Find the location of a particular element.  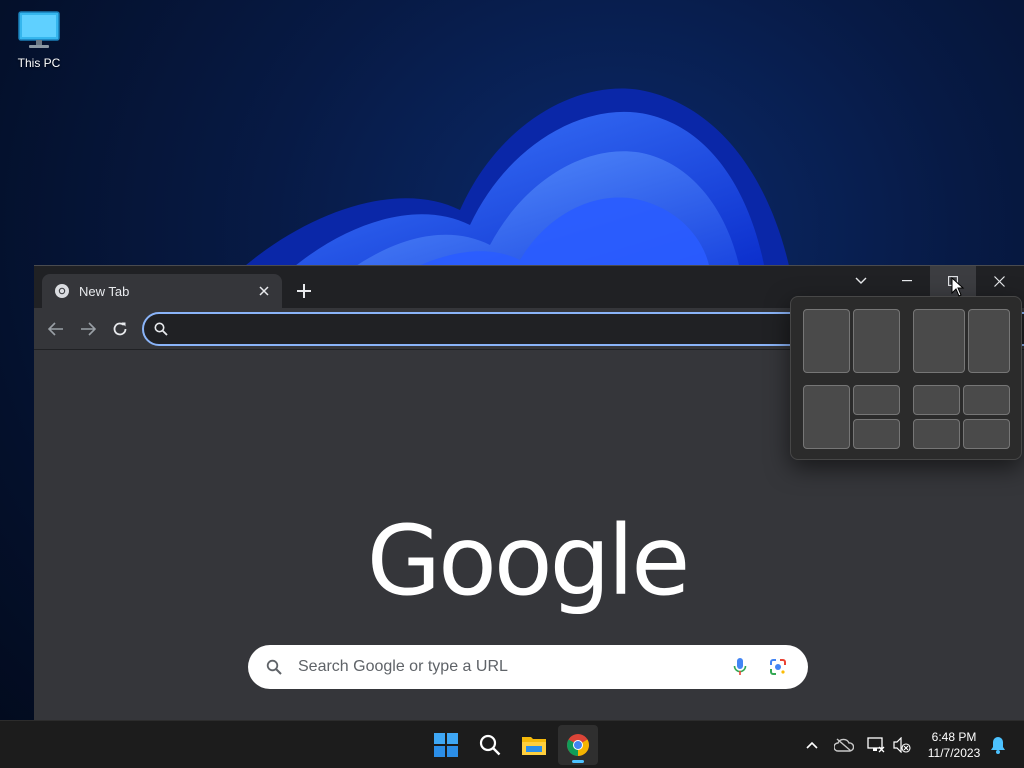

show-hidden-icons-button is located at coordinates (812, 745).